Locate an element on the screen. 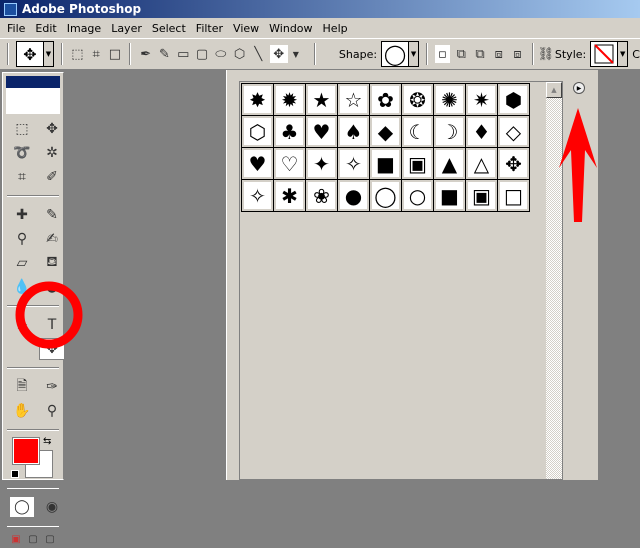 The height and width of the screenshot is (548, 640). intersect-shape-icon: ⧈ is located at coordinates (498, 54).